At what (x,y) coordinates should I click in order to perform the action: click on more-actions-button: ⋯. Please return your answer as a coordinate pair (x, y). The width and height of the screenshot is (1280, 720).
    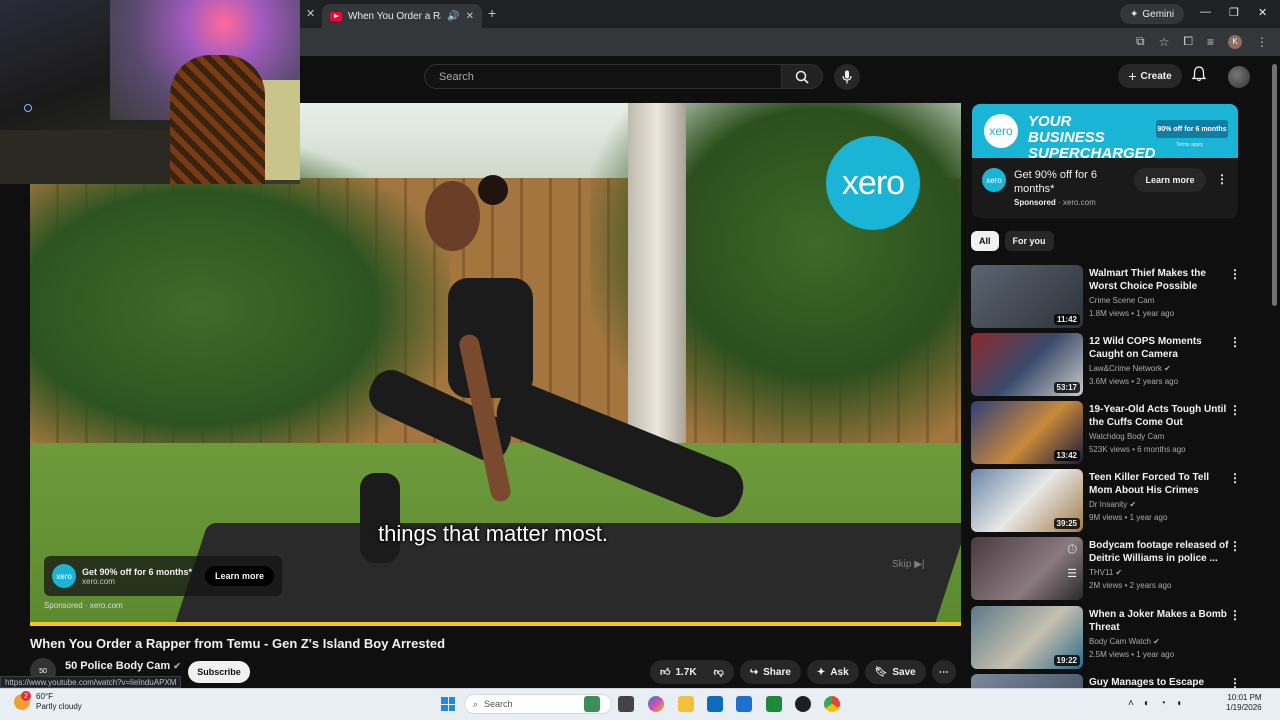
    Looking at the image, I should click on (943, 672).